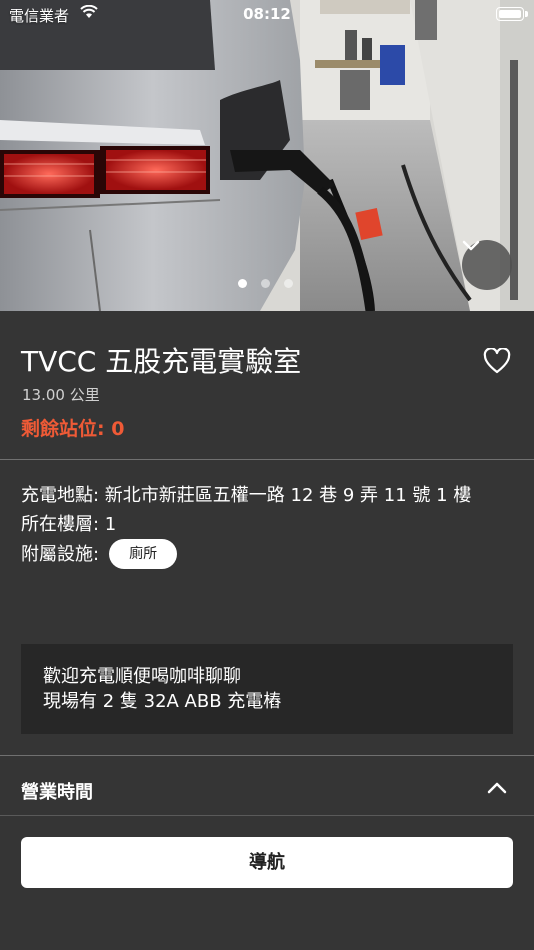  What do you see at coordinates (142, 676) in the screenshot?
I see `notice-line: 歡迎充電順便喝咖啡聊聊` at bounding box center [142, 676].